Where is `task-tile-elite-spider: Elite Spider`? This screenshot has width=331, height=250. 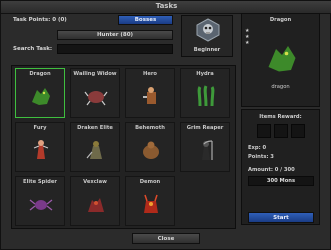 task-tile-elite-spider: Elite Spider is located at coordinates (40, 201).